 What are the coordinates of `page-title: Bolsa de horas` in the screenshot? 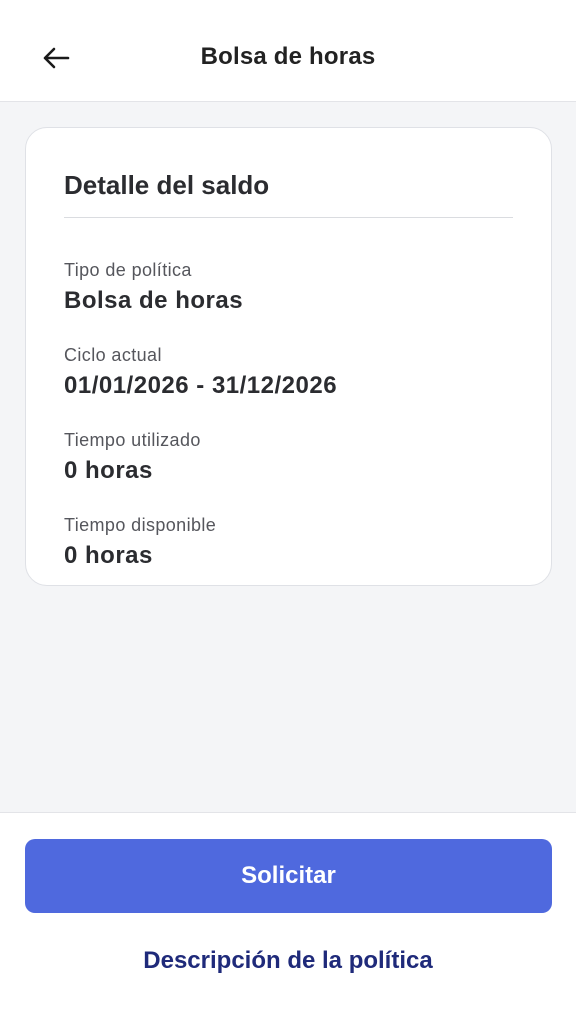 It's located at (288, 56).